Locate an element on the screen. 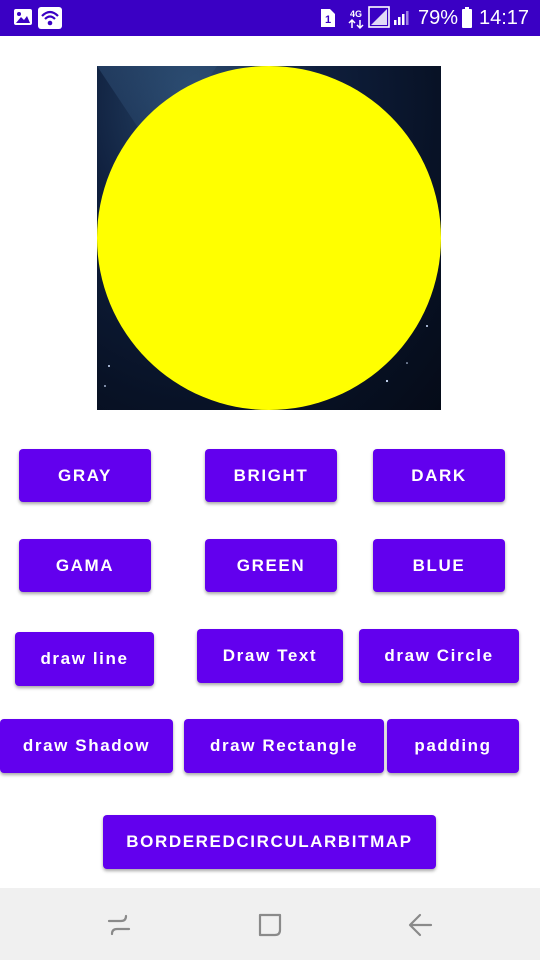 Image resolution: width=540 pixels, height=960 pixels. svg-text: 4G is located at coordinates (356, 14).